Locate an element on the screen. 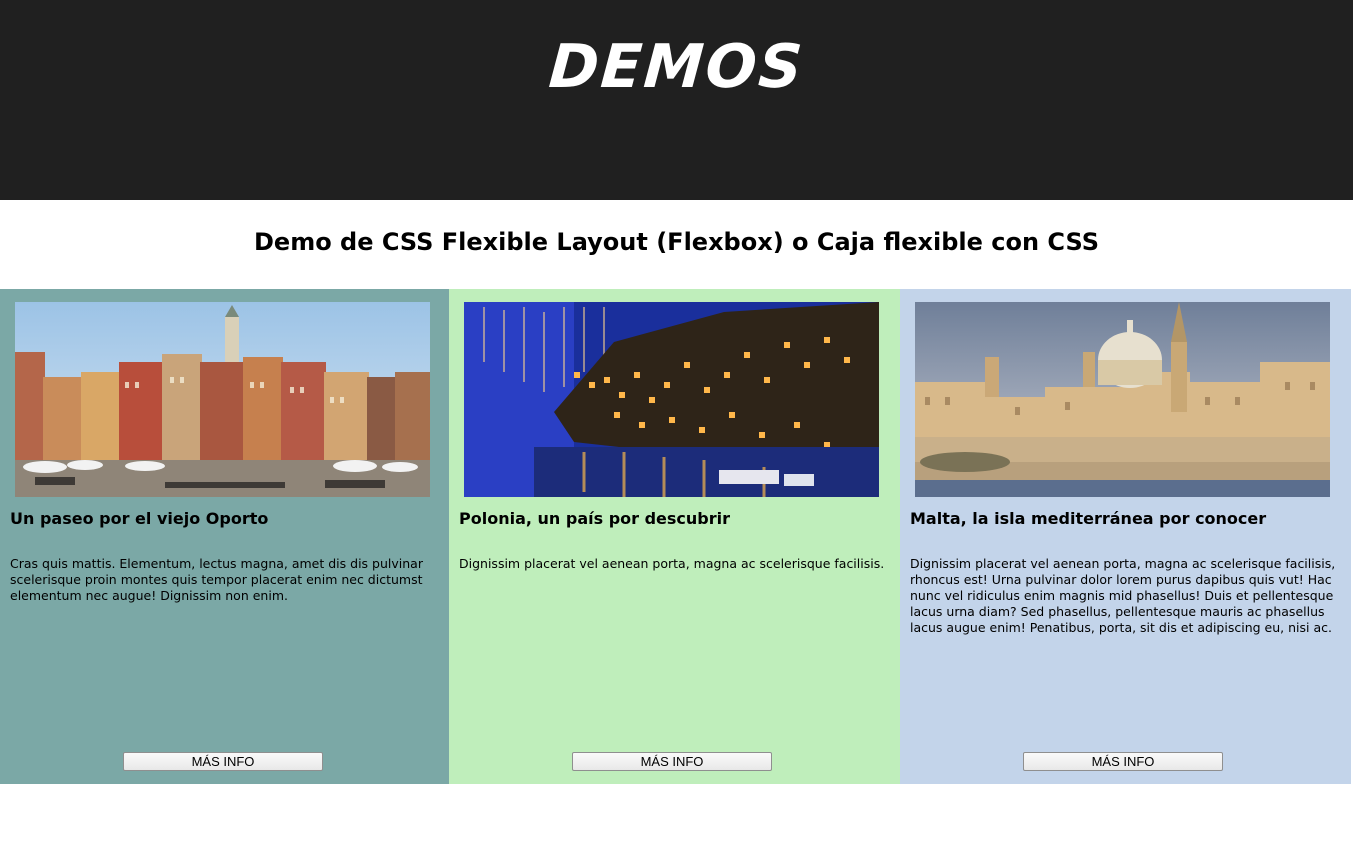 This screenshot has width=1353, height=849. card-title: Un paseo por el viejo Oporto is located at coordinates (139, 518).